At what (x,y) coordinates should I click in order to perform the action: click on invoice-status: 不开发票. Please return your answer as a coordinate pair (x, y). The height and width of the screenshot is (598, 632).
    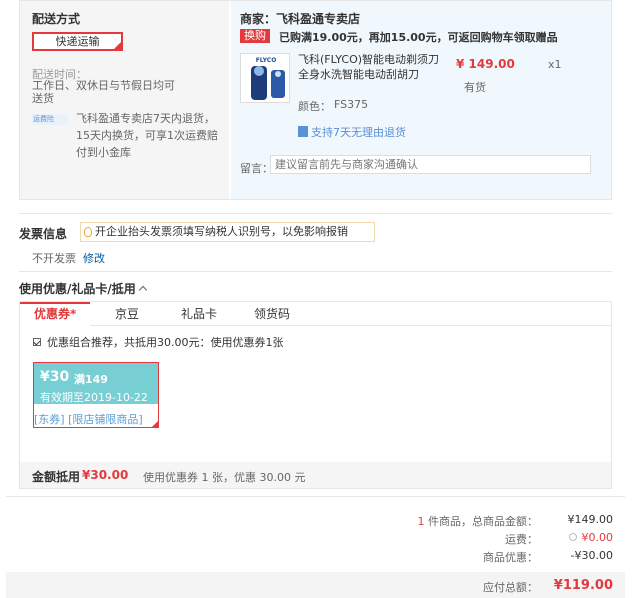
    Looking at the image, I should click on (54, 258).